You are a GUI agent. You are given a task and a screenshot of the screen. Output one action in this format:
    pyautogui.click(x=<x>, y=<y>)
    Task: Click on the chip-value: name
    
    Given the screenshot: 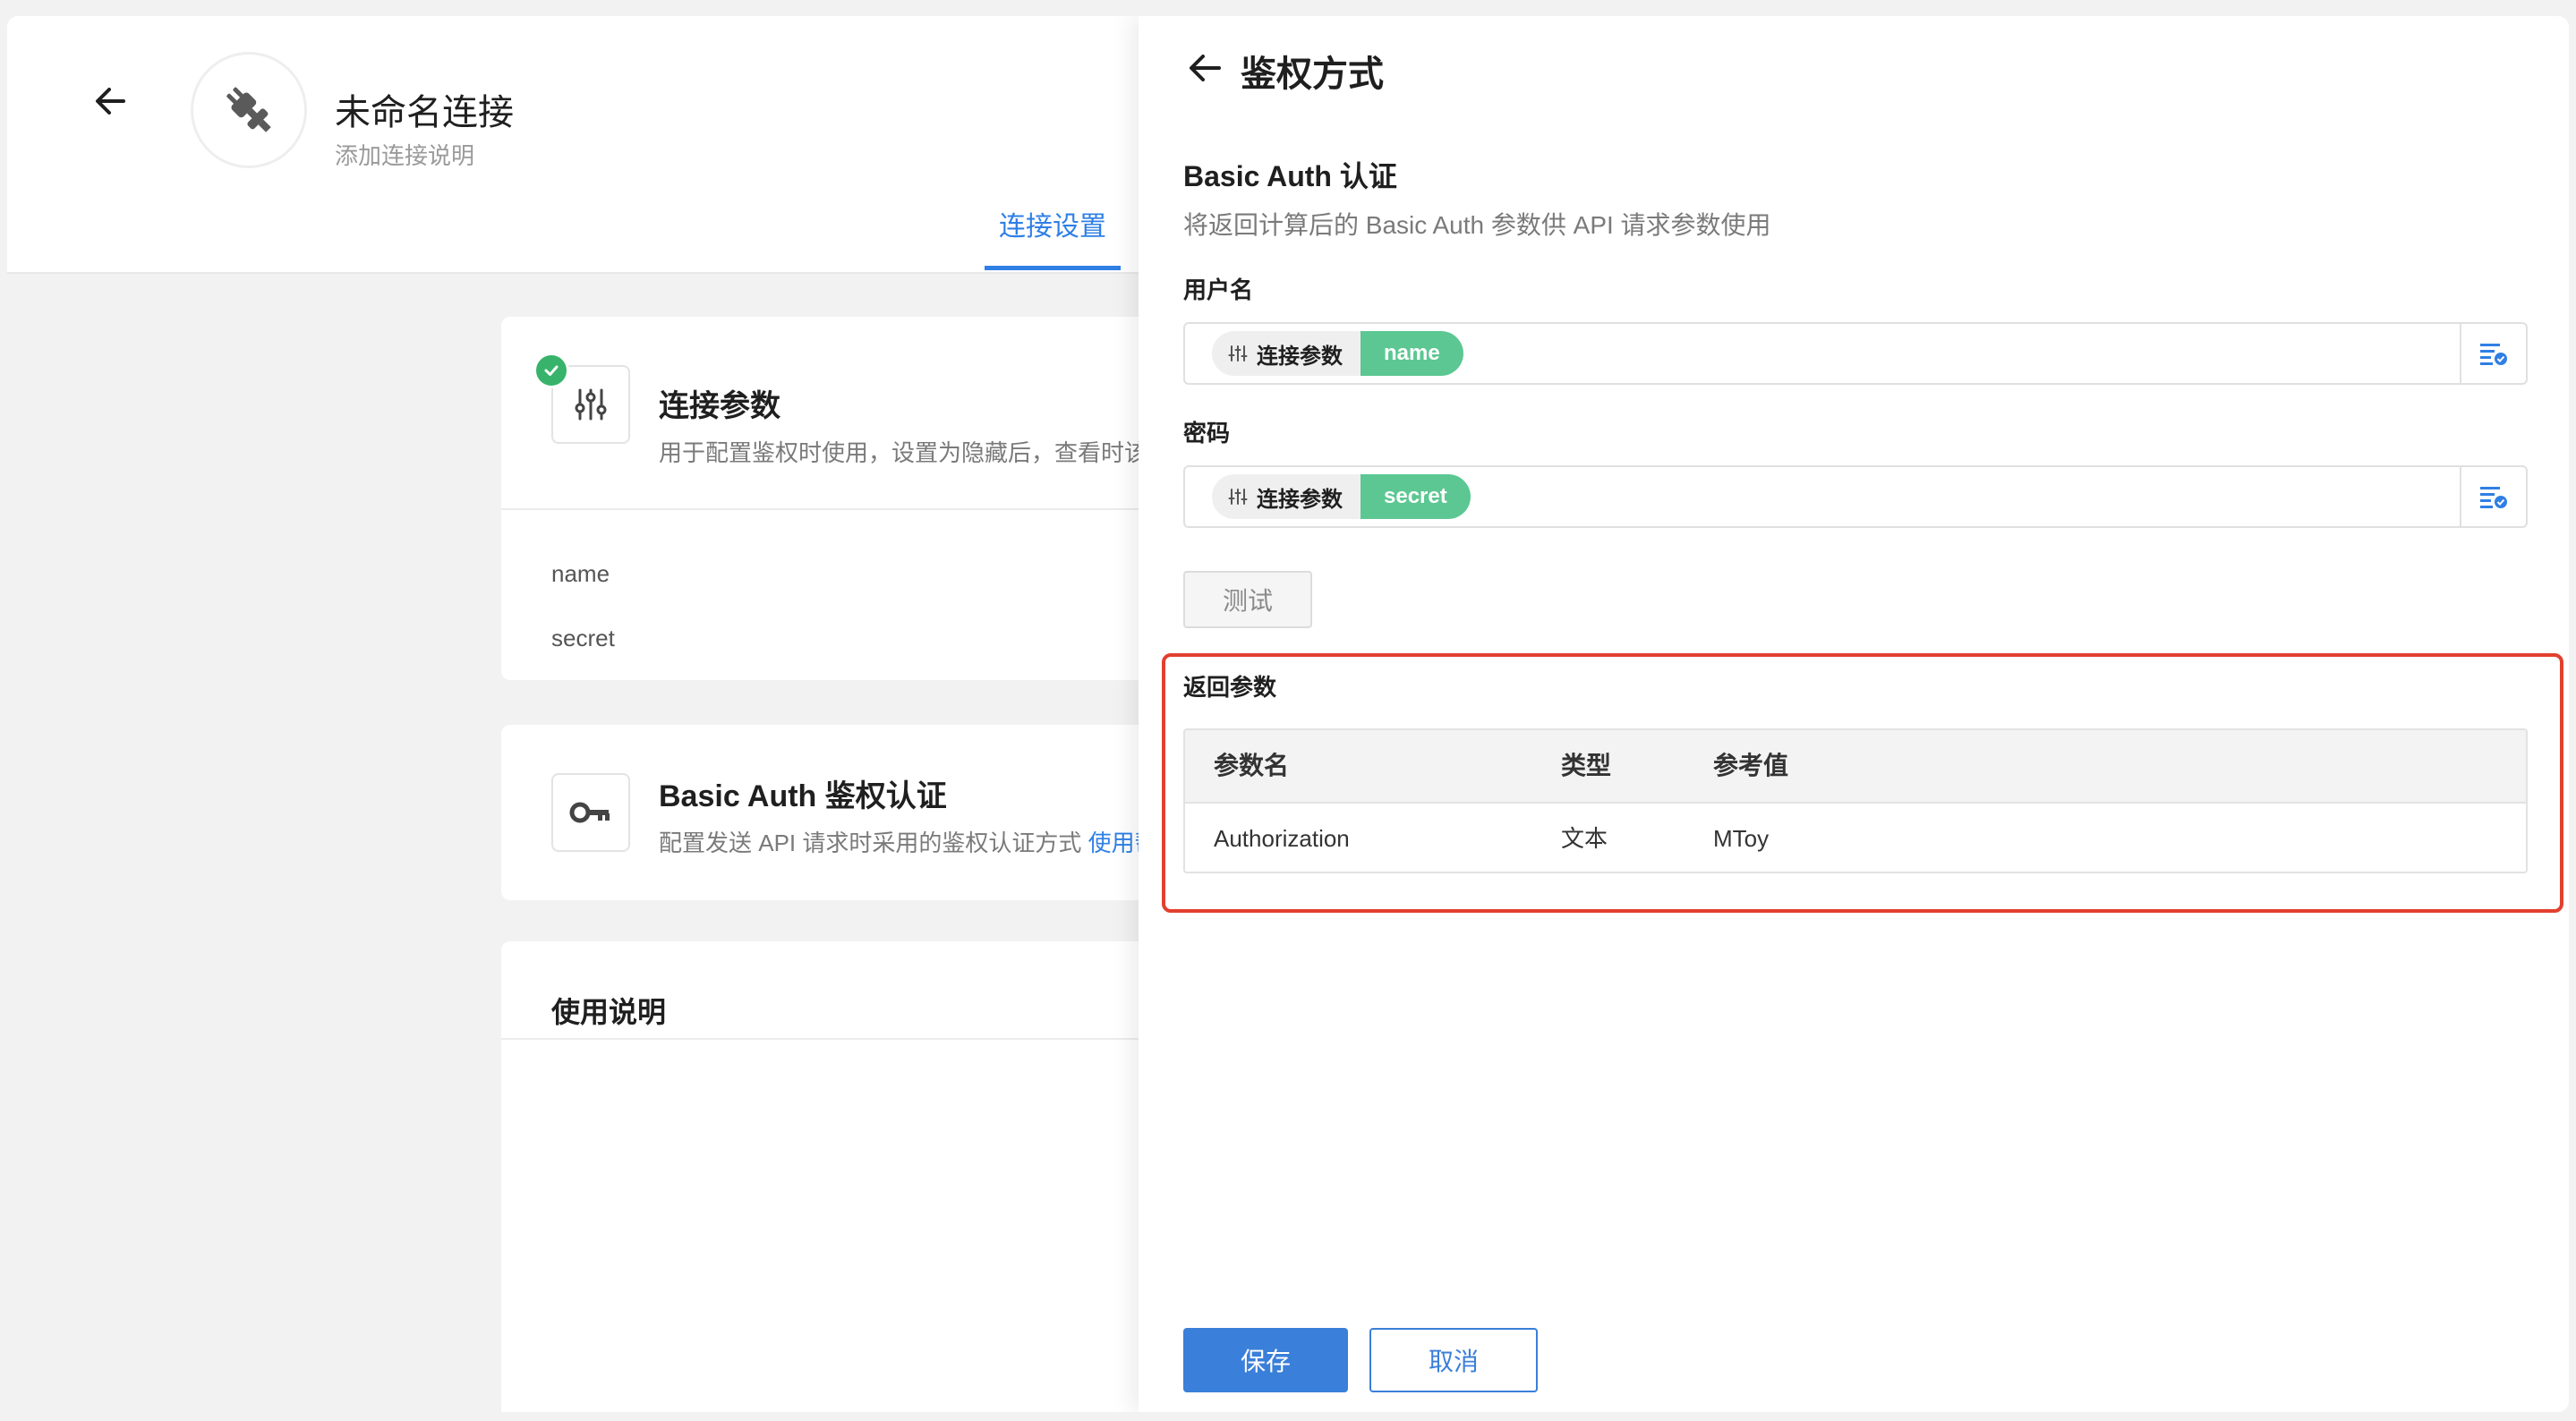 What is the action you would take?
    pyautogui.click(x=1406, y=353)
    